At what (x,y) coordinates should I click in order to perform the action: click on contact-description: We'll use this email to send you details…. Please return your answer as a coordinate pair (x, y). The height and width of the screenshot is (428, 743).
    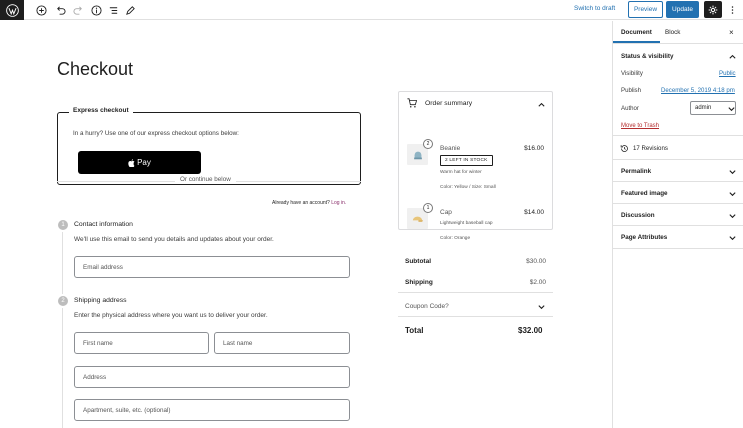
    Looking at the image, I should click on (174, 239).